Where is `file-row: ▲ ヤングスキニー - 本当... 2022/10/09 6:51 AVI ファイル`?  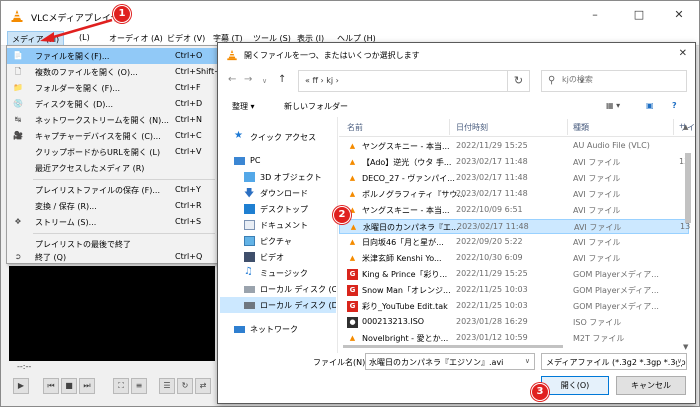
file-row: ▲ ヤングスキニー - 本当... 2022/10/09 6:51 AVI ファイル is located at coordinates (514, 210).